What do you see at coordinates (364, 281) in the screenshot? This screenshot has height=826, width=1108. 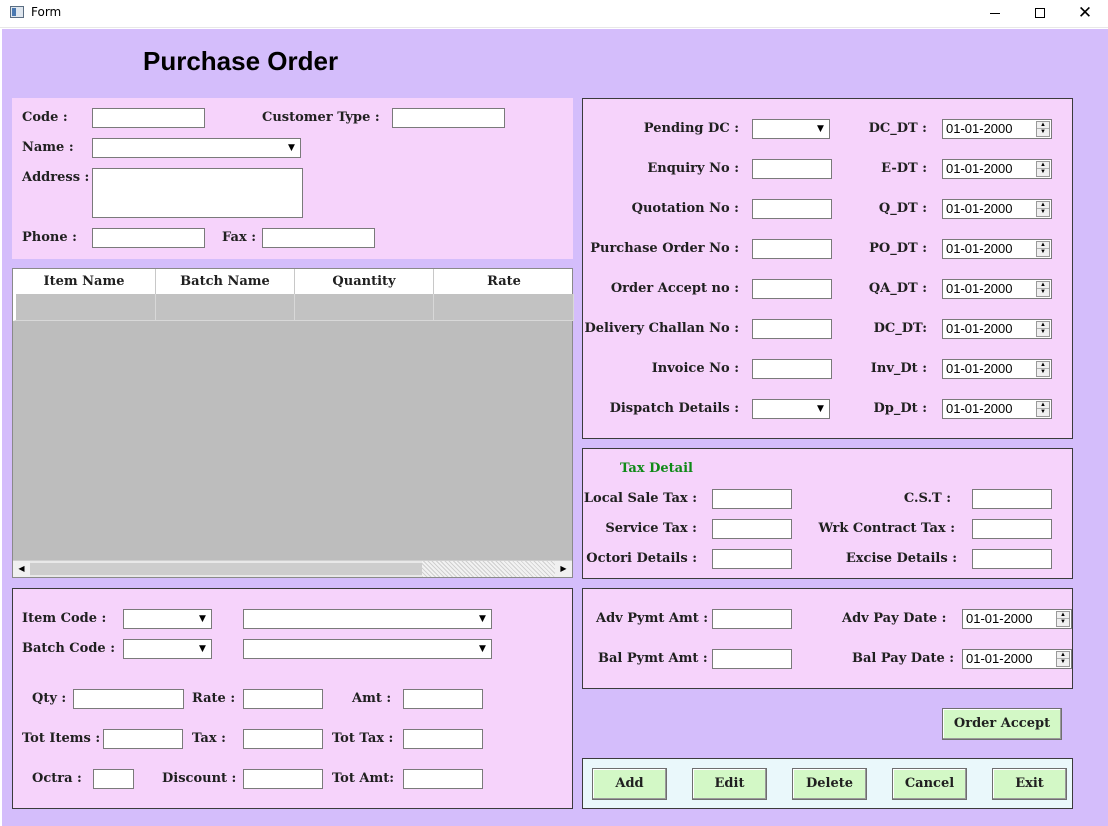 I see `column-header-quantity: Quantity` at bounding box center [364, 281].